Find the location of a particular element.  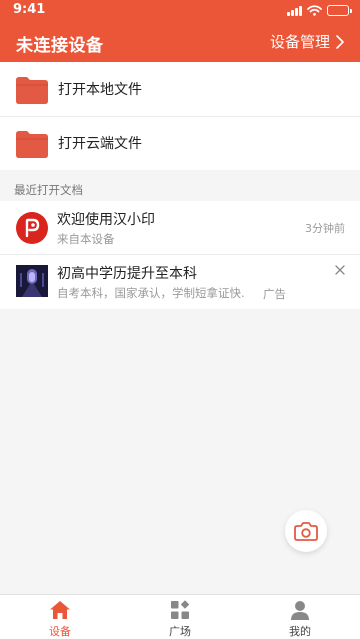

ad-row: 初高中学历提升至本科 自考本科，国家承认，学制短拿证快. 广告 is located at coordinates (180, 281).